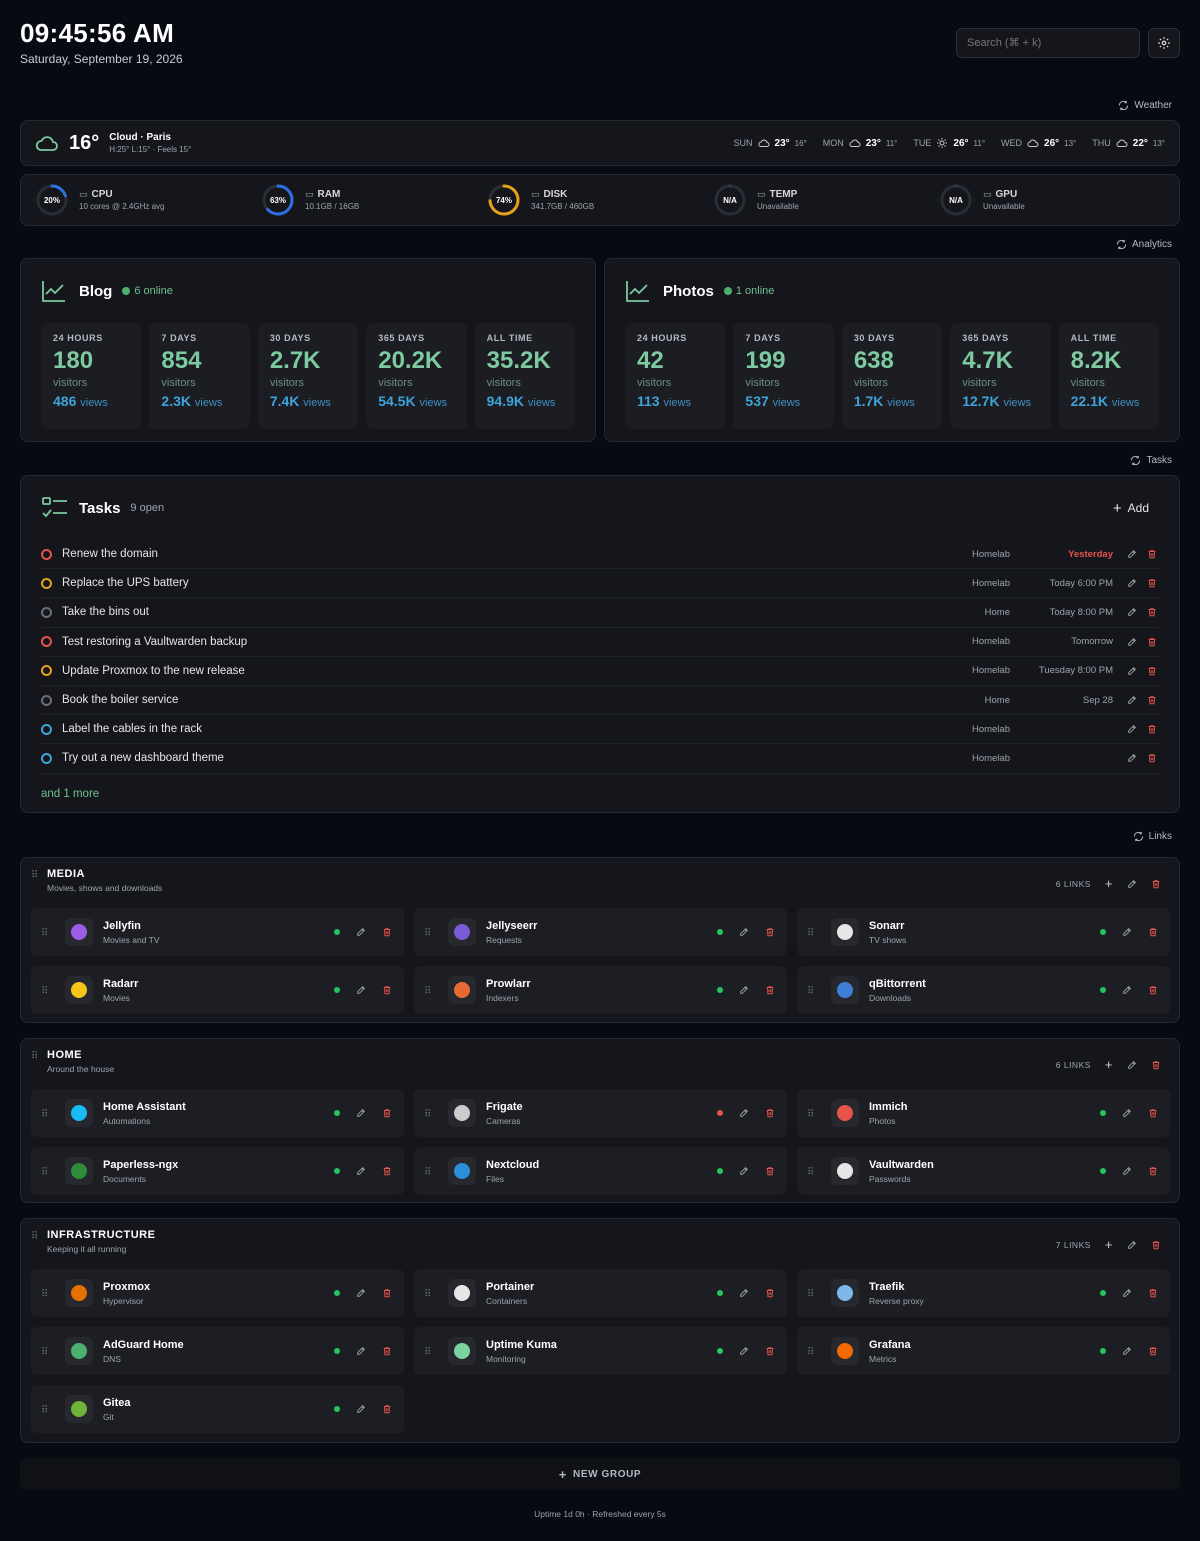 Image resolution: width=1200 pixels, height=1541 pixels. What do you see at coordinates (983, 932) in the screenshot?
I see `link-card: ⠿ Sonarr TV shows` at bounding box center [983, 932].